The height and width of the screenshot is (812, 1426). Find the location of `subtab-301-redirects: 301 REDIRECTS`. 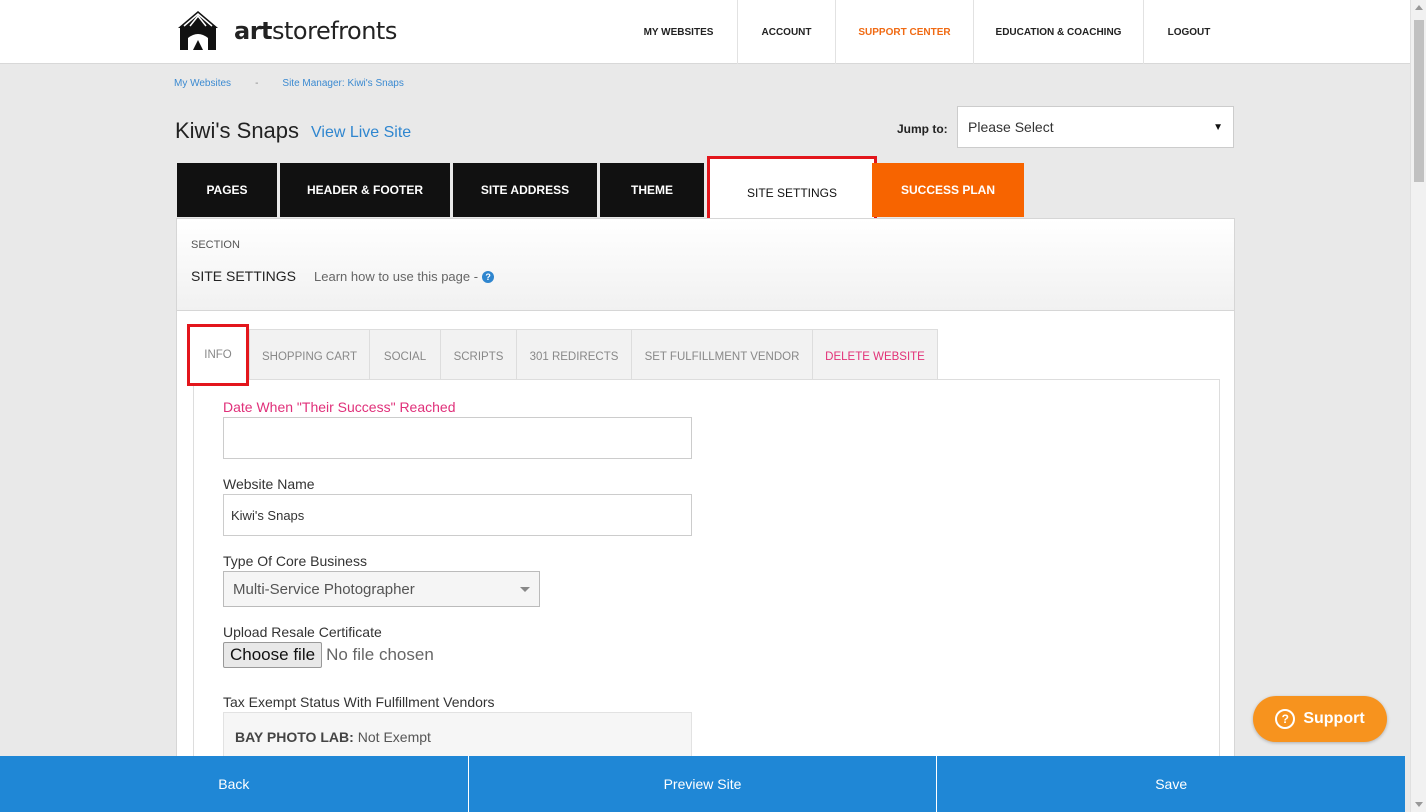

subtab-301-redirects: 301 REDIRECTS is located at coordinates (573, 356).